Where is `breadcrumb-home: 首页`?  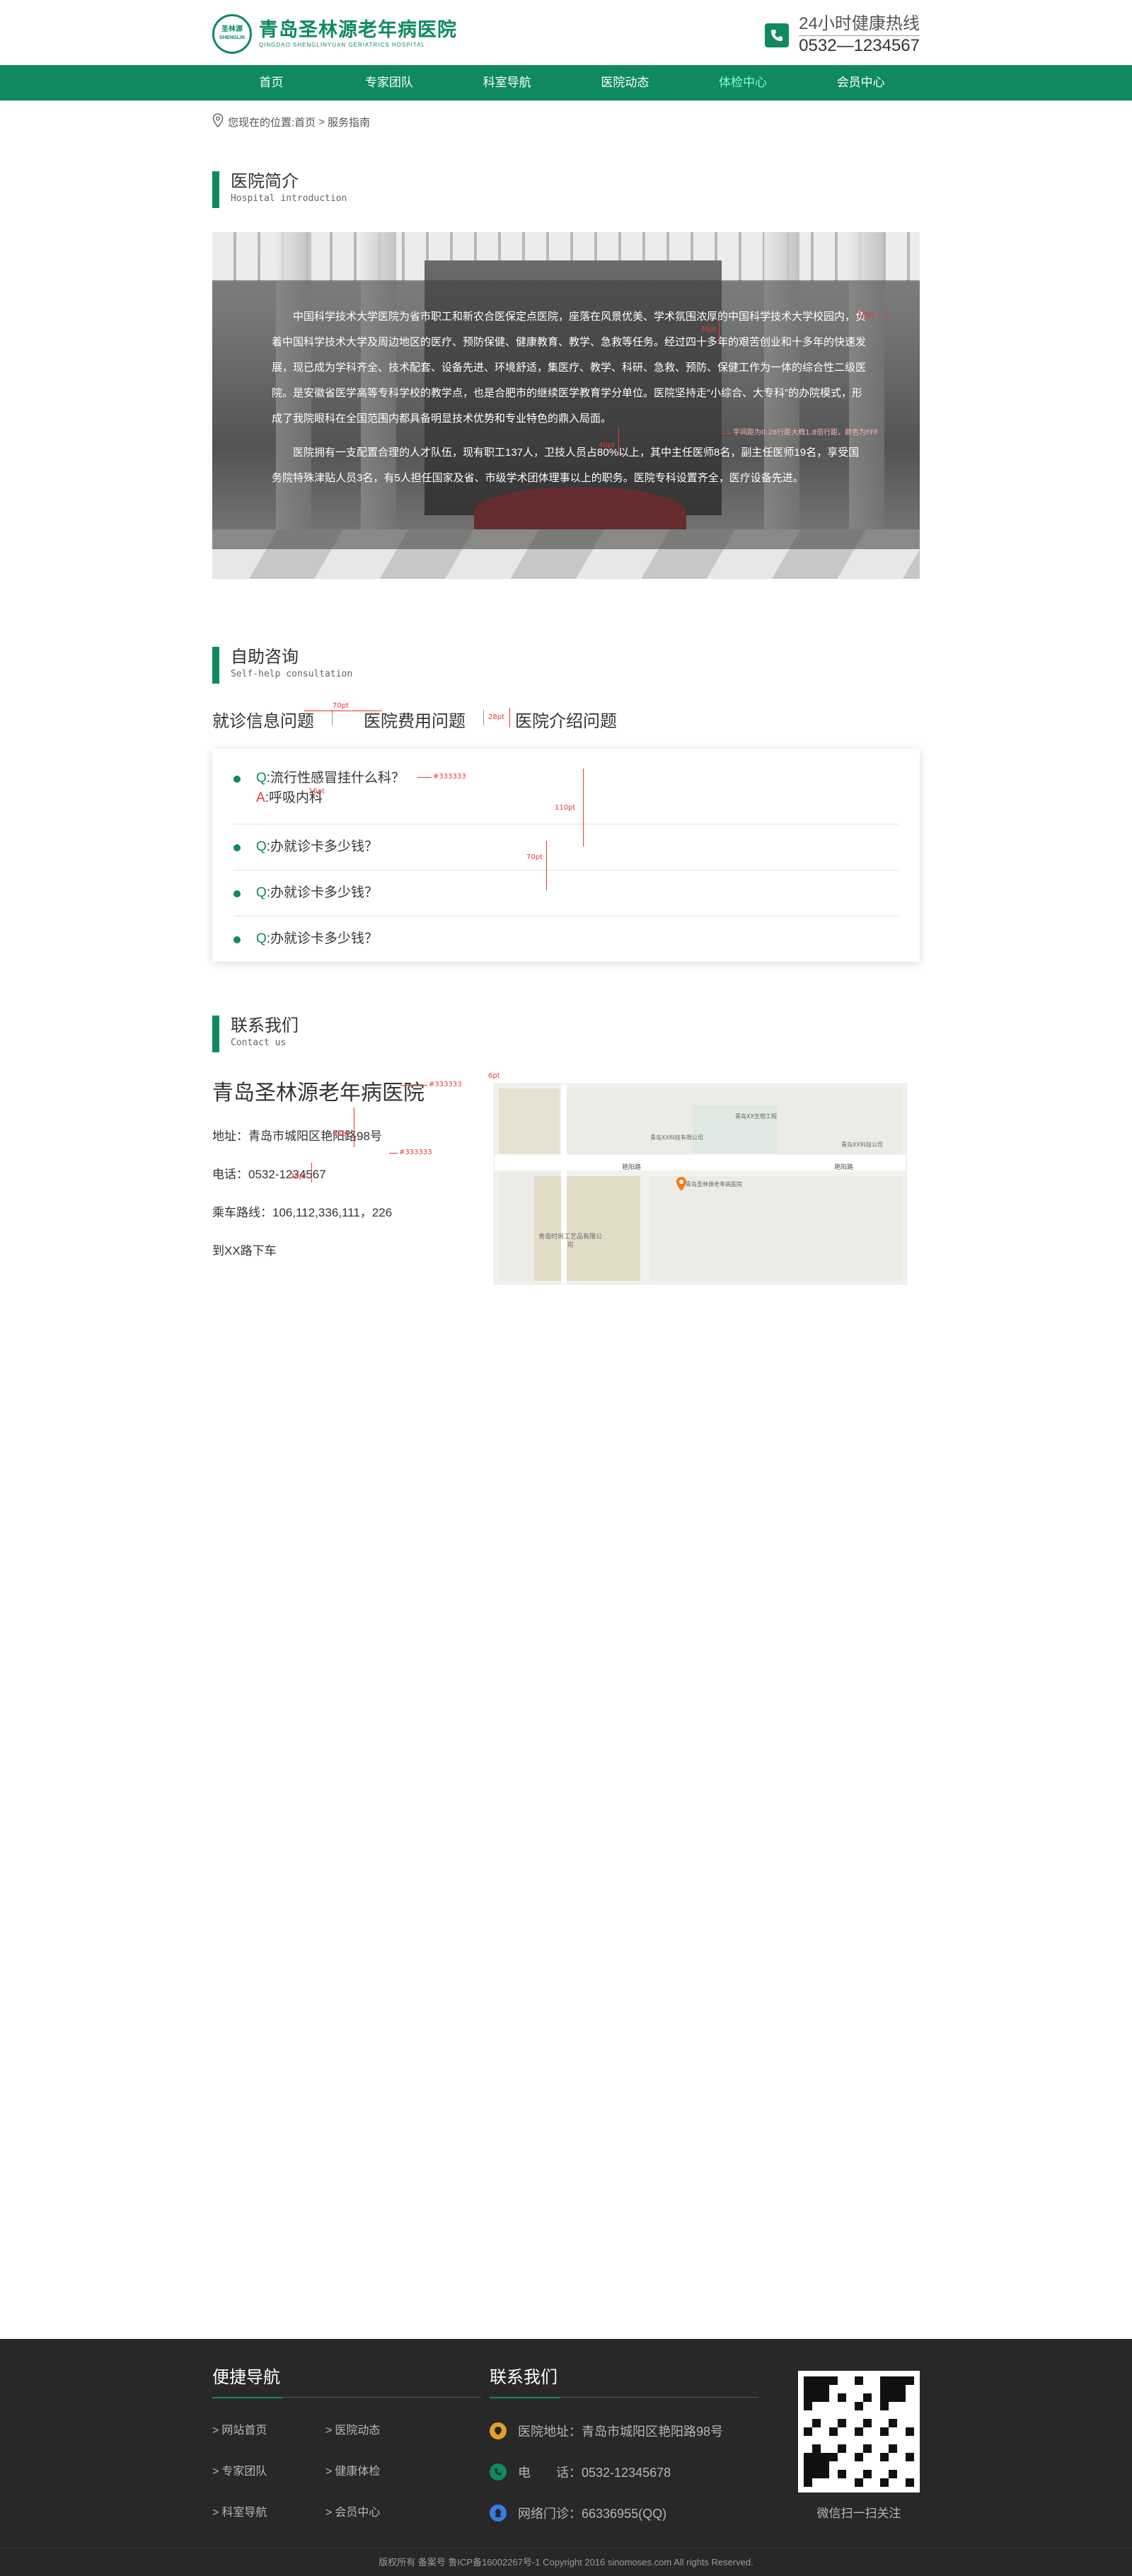
breadcrumb-home: 首页 is located at coordinates (305, 123).